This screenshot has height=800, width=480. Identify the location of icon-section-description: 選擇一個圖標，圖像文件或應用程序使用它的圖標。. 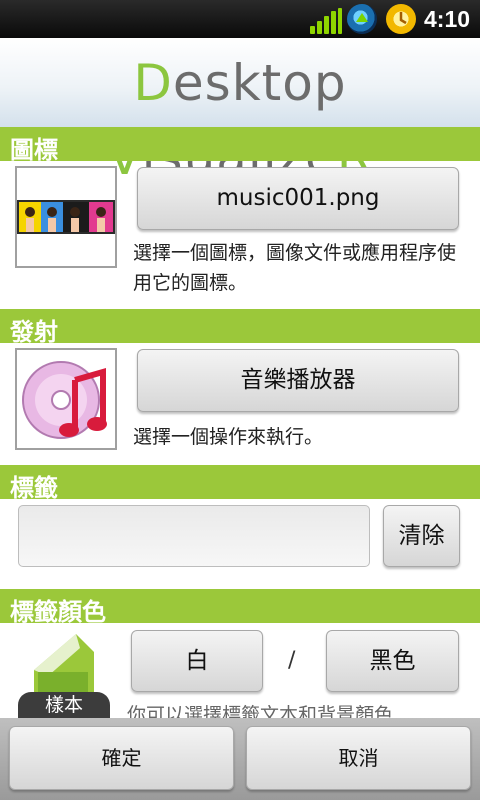
(295, 268).